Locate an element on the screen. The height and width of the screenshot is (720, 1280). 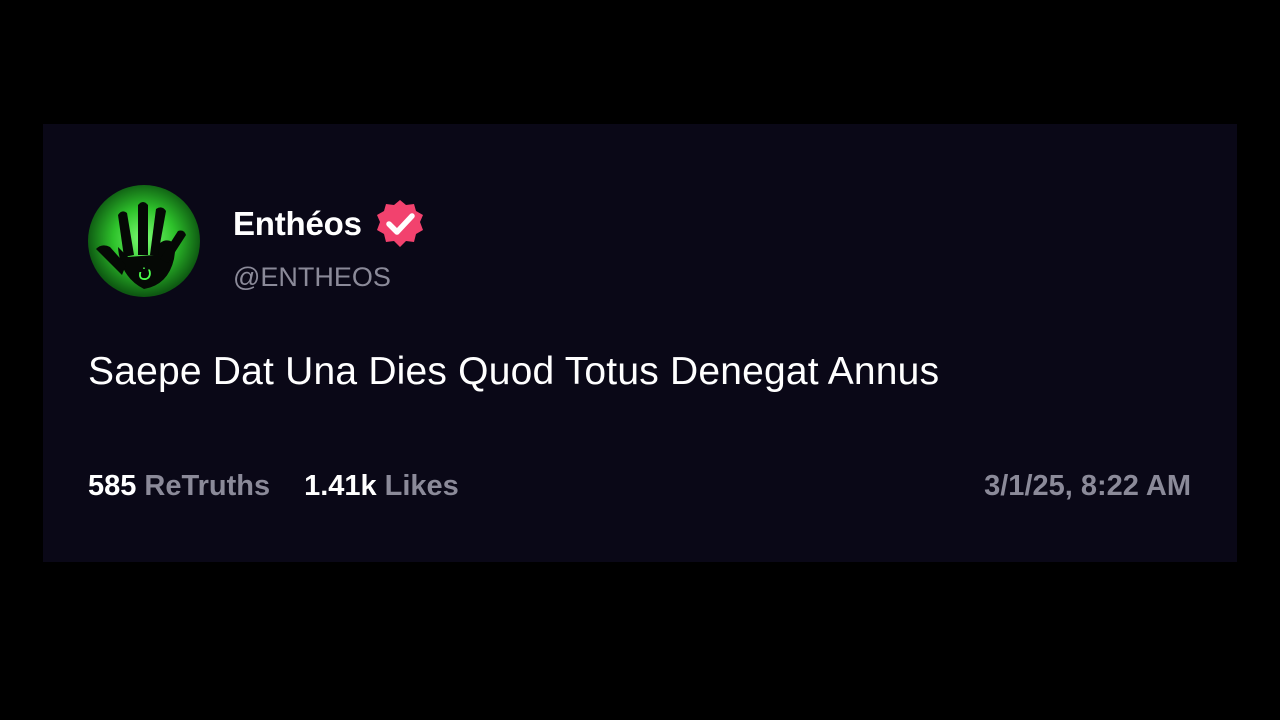
author-display-name: Enthéos is located at coordinates (297, 224).